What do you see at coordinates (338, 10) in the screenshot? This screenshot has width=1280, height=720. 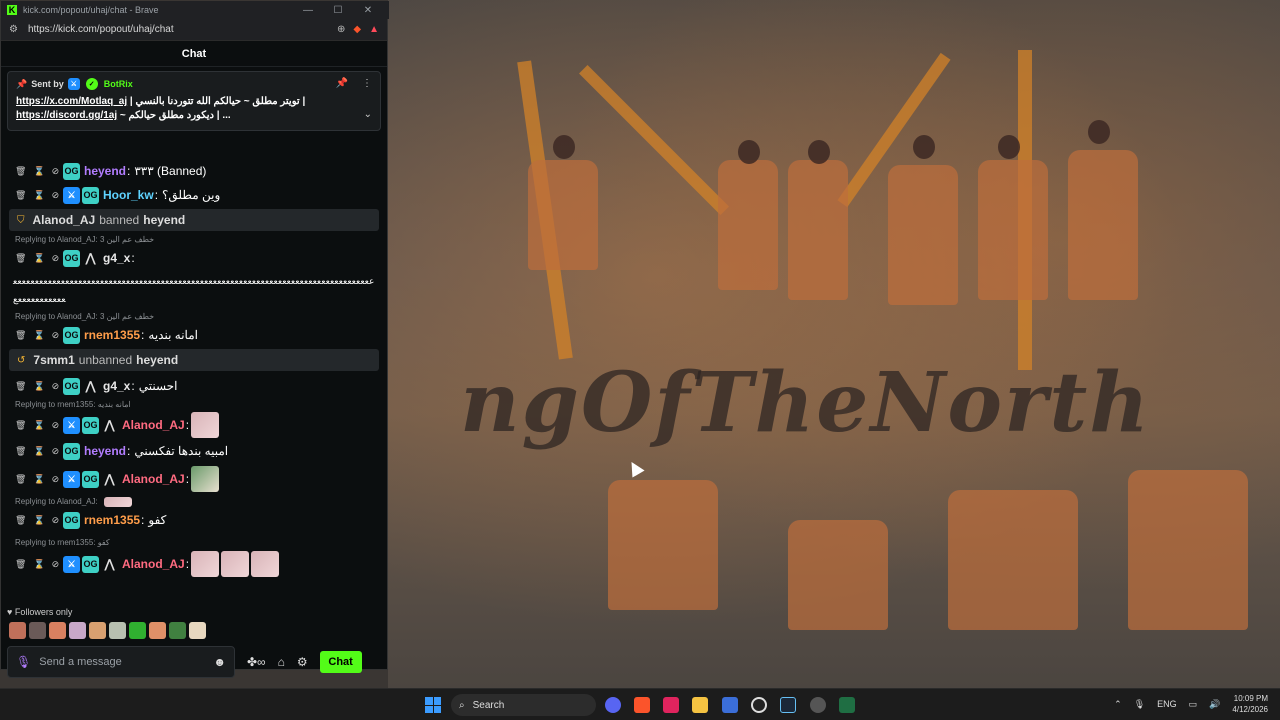 I see `maximize-button: ☐` at bounding box center [338, 10].